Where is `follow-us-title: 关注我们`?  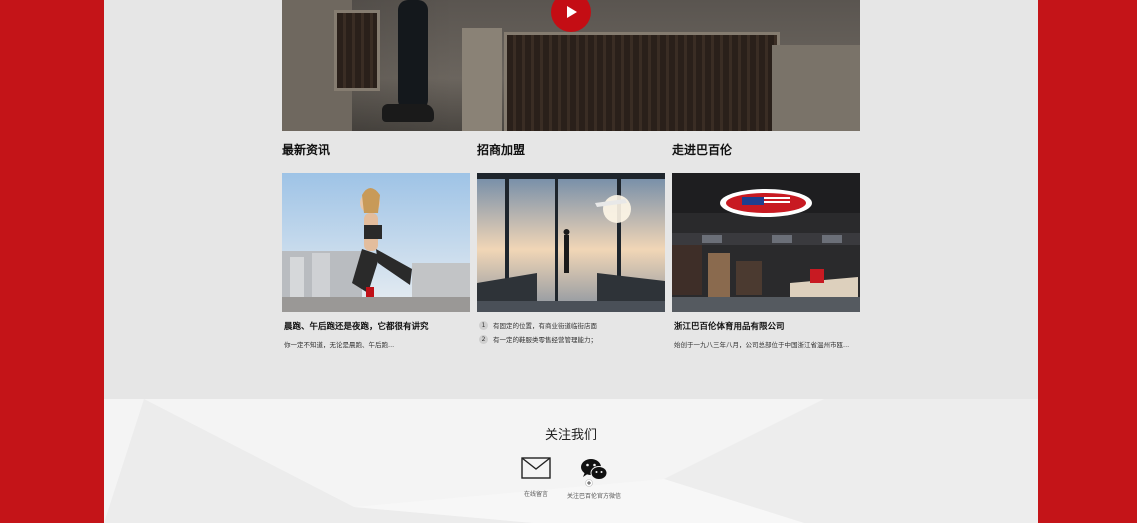
follow-us-title: 关注我们 is located at coordinates (570, 435).